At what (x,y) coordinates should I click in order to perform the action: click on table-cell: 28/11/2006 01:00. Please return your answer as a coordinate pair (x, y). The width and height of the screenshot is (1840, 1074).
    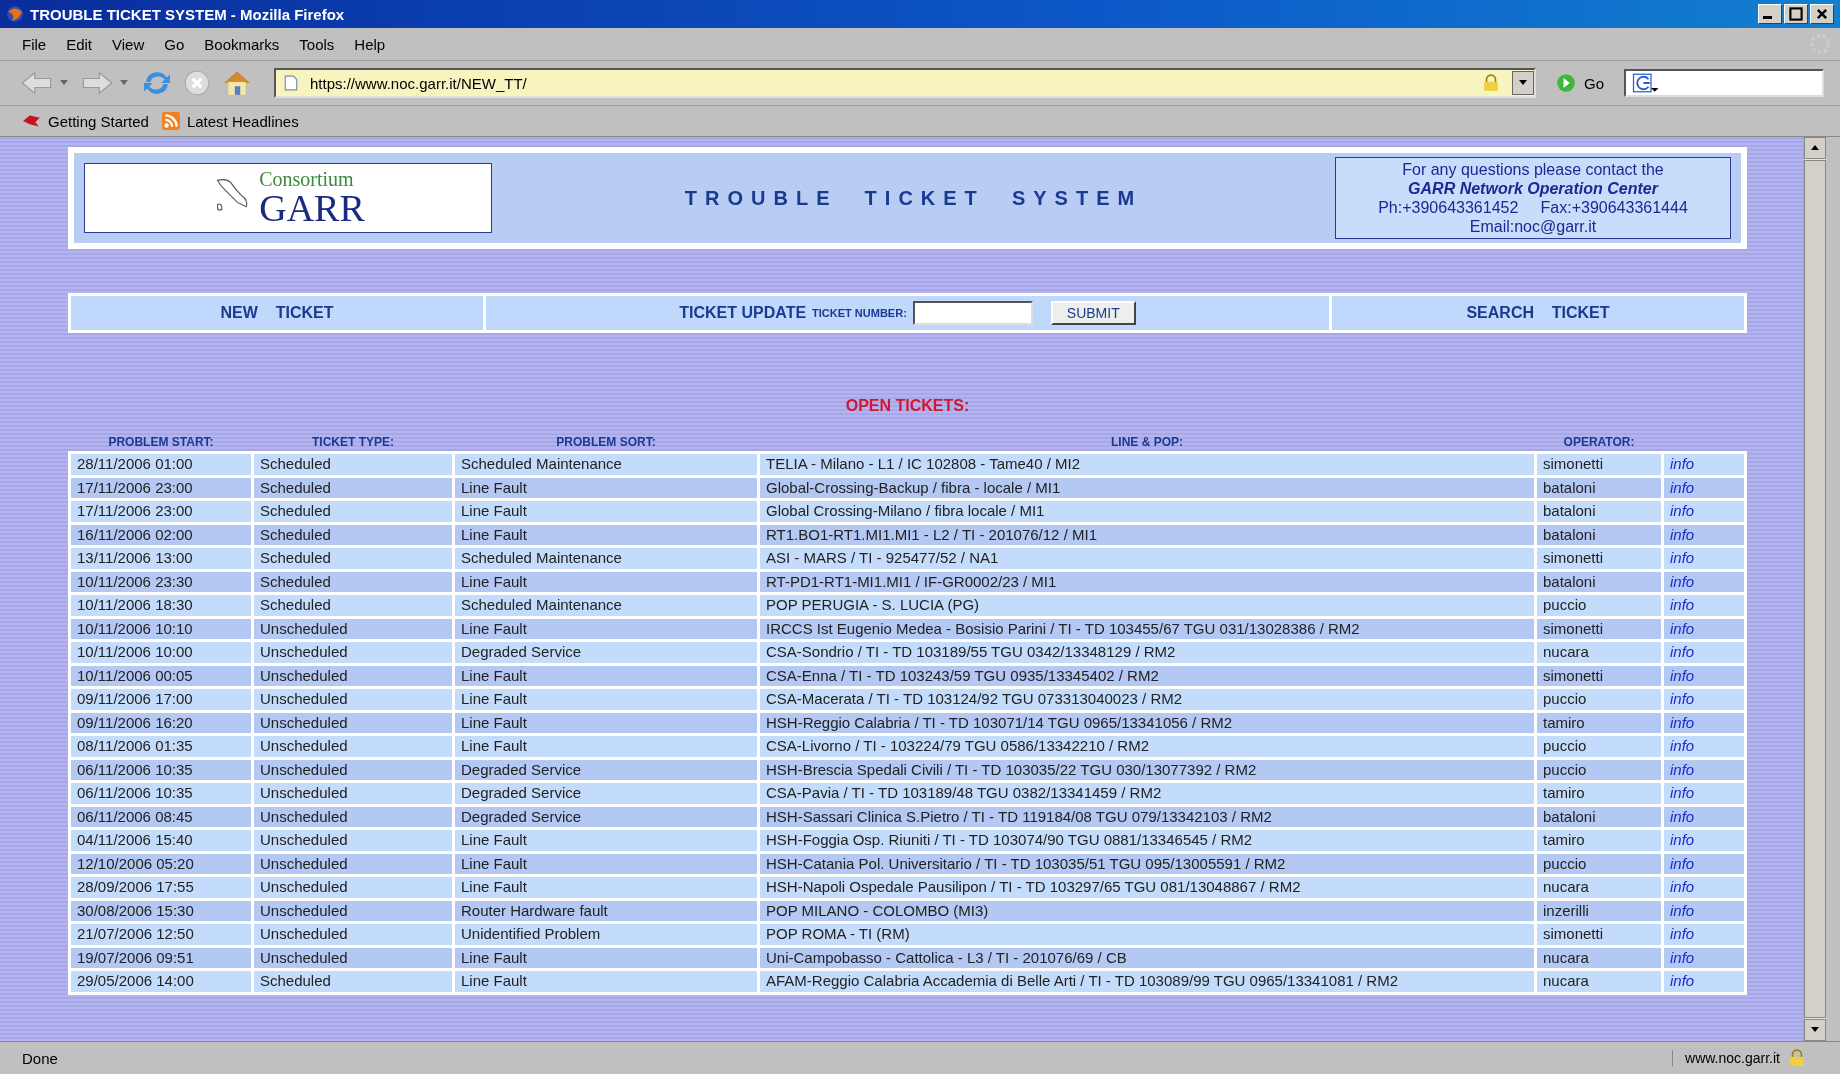
    Looking at the image, I should click on (161, 464).